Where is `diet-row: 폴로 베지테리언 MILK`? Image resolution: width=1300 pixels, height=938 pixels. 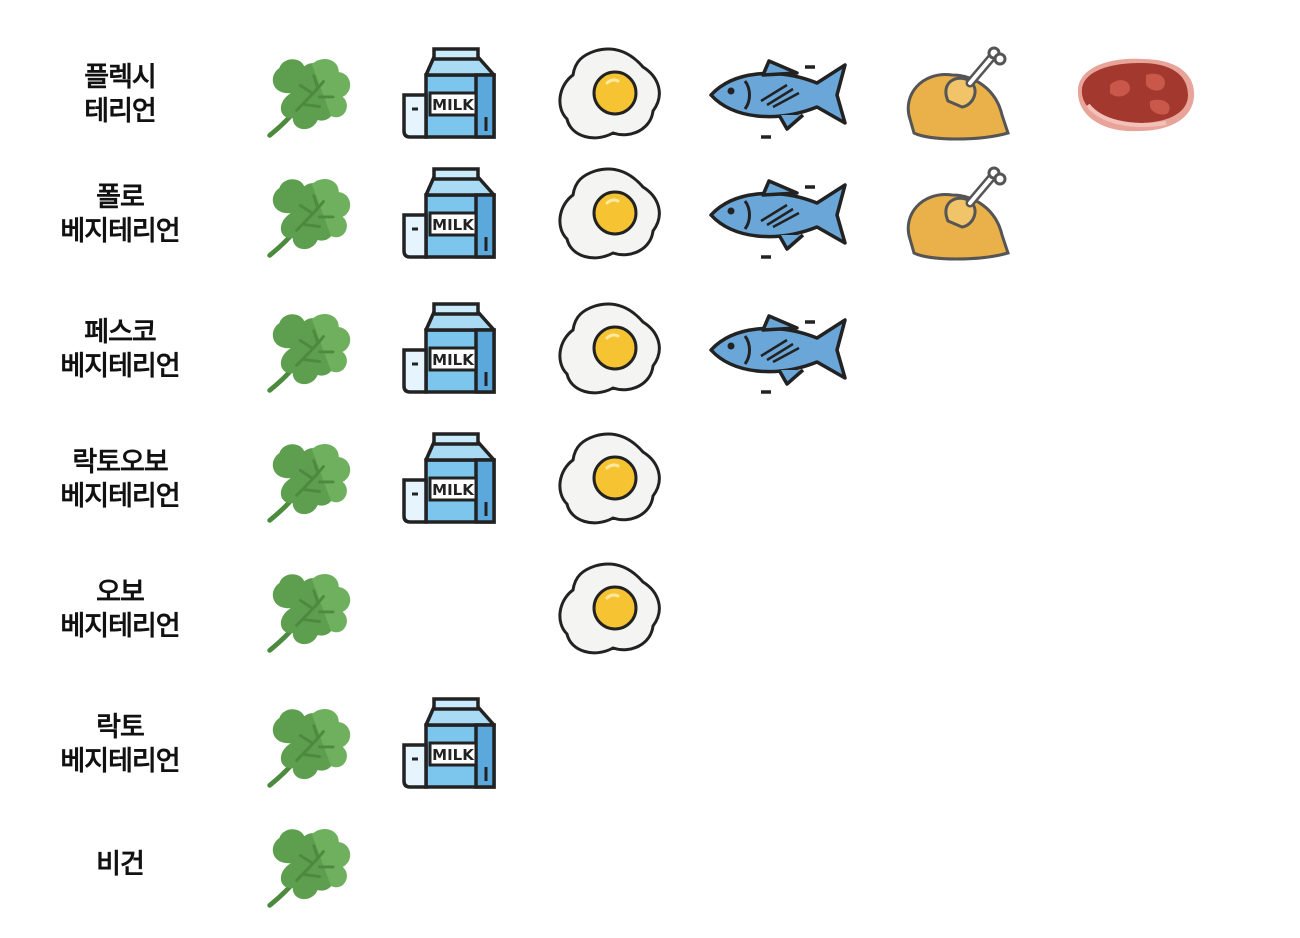
diet-row: 폴로 베지테리언 MILK is located at coordinates (650, 215).